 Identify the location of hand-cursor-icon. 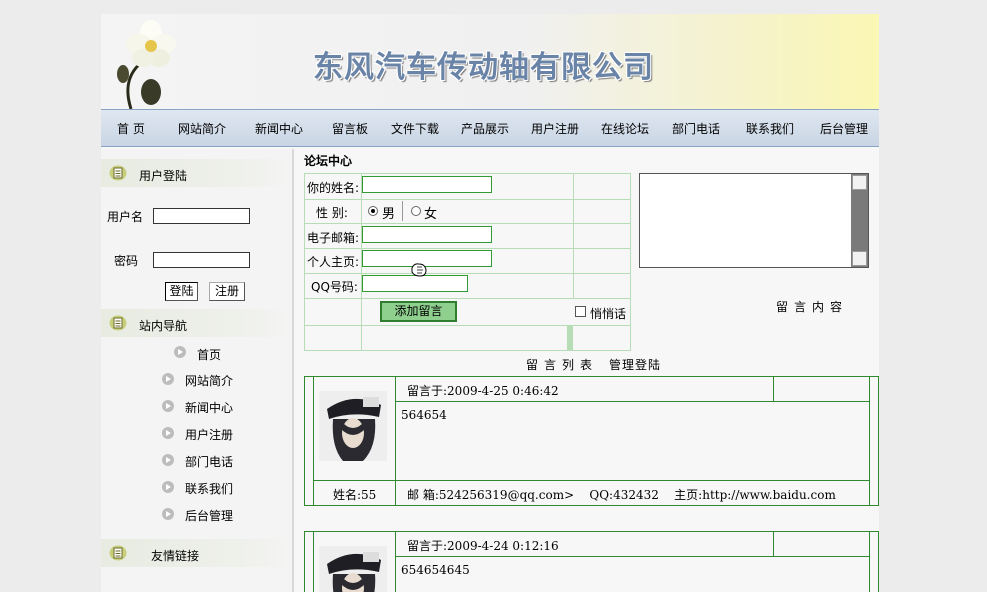
(419, 270).